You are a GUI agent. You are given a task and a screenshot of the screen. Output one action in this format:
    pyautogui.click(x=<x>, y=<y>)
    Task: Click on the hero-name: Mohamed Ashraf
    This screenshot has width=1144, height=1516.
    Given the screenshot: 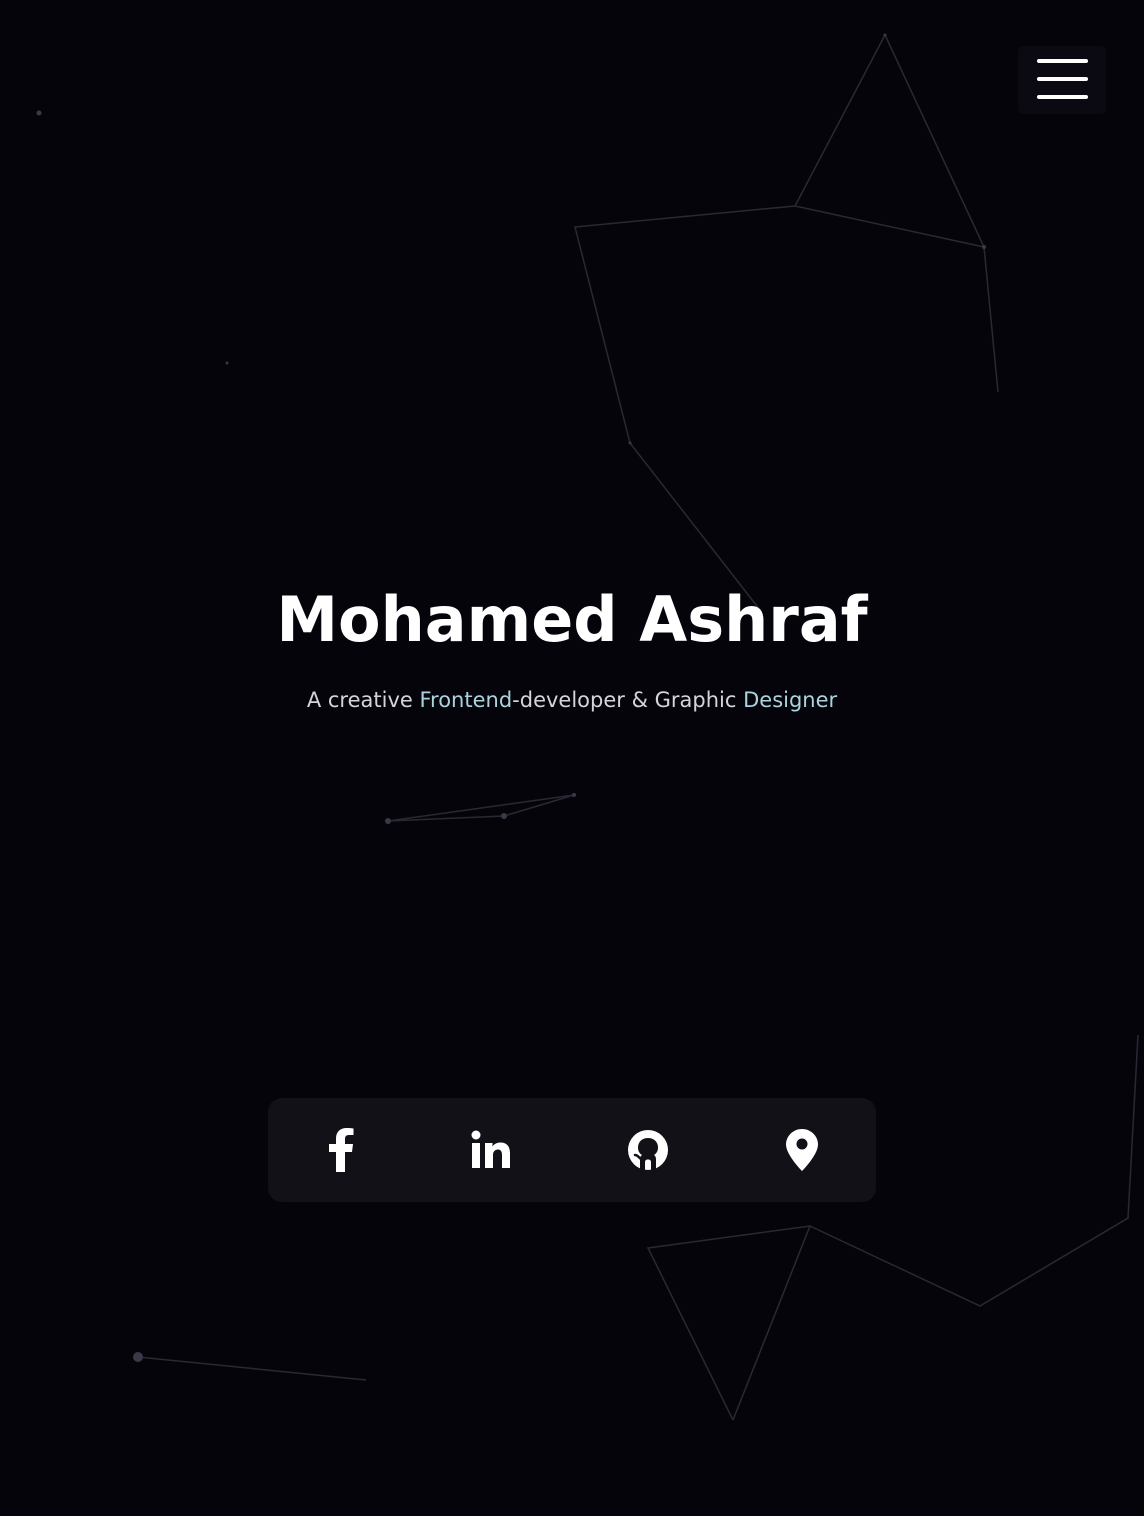 What is the action you would take?
    pyautogui.click(x=572, y=619)
    